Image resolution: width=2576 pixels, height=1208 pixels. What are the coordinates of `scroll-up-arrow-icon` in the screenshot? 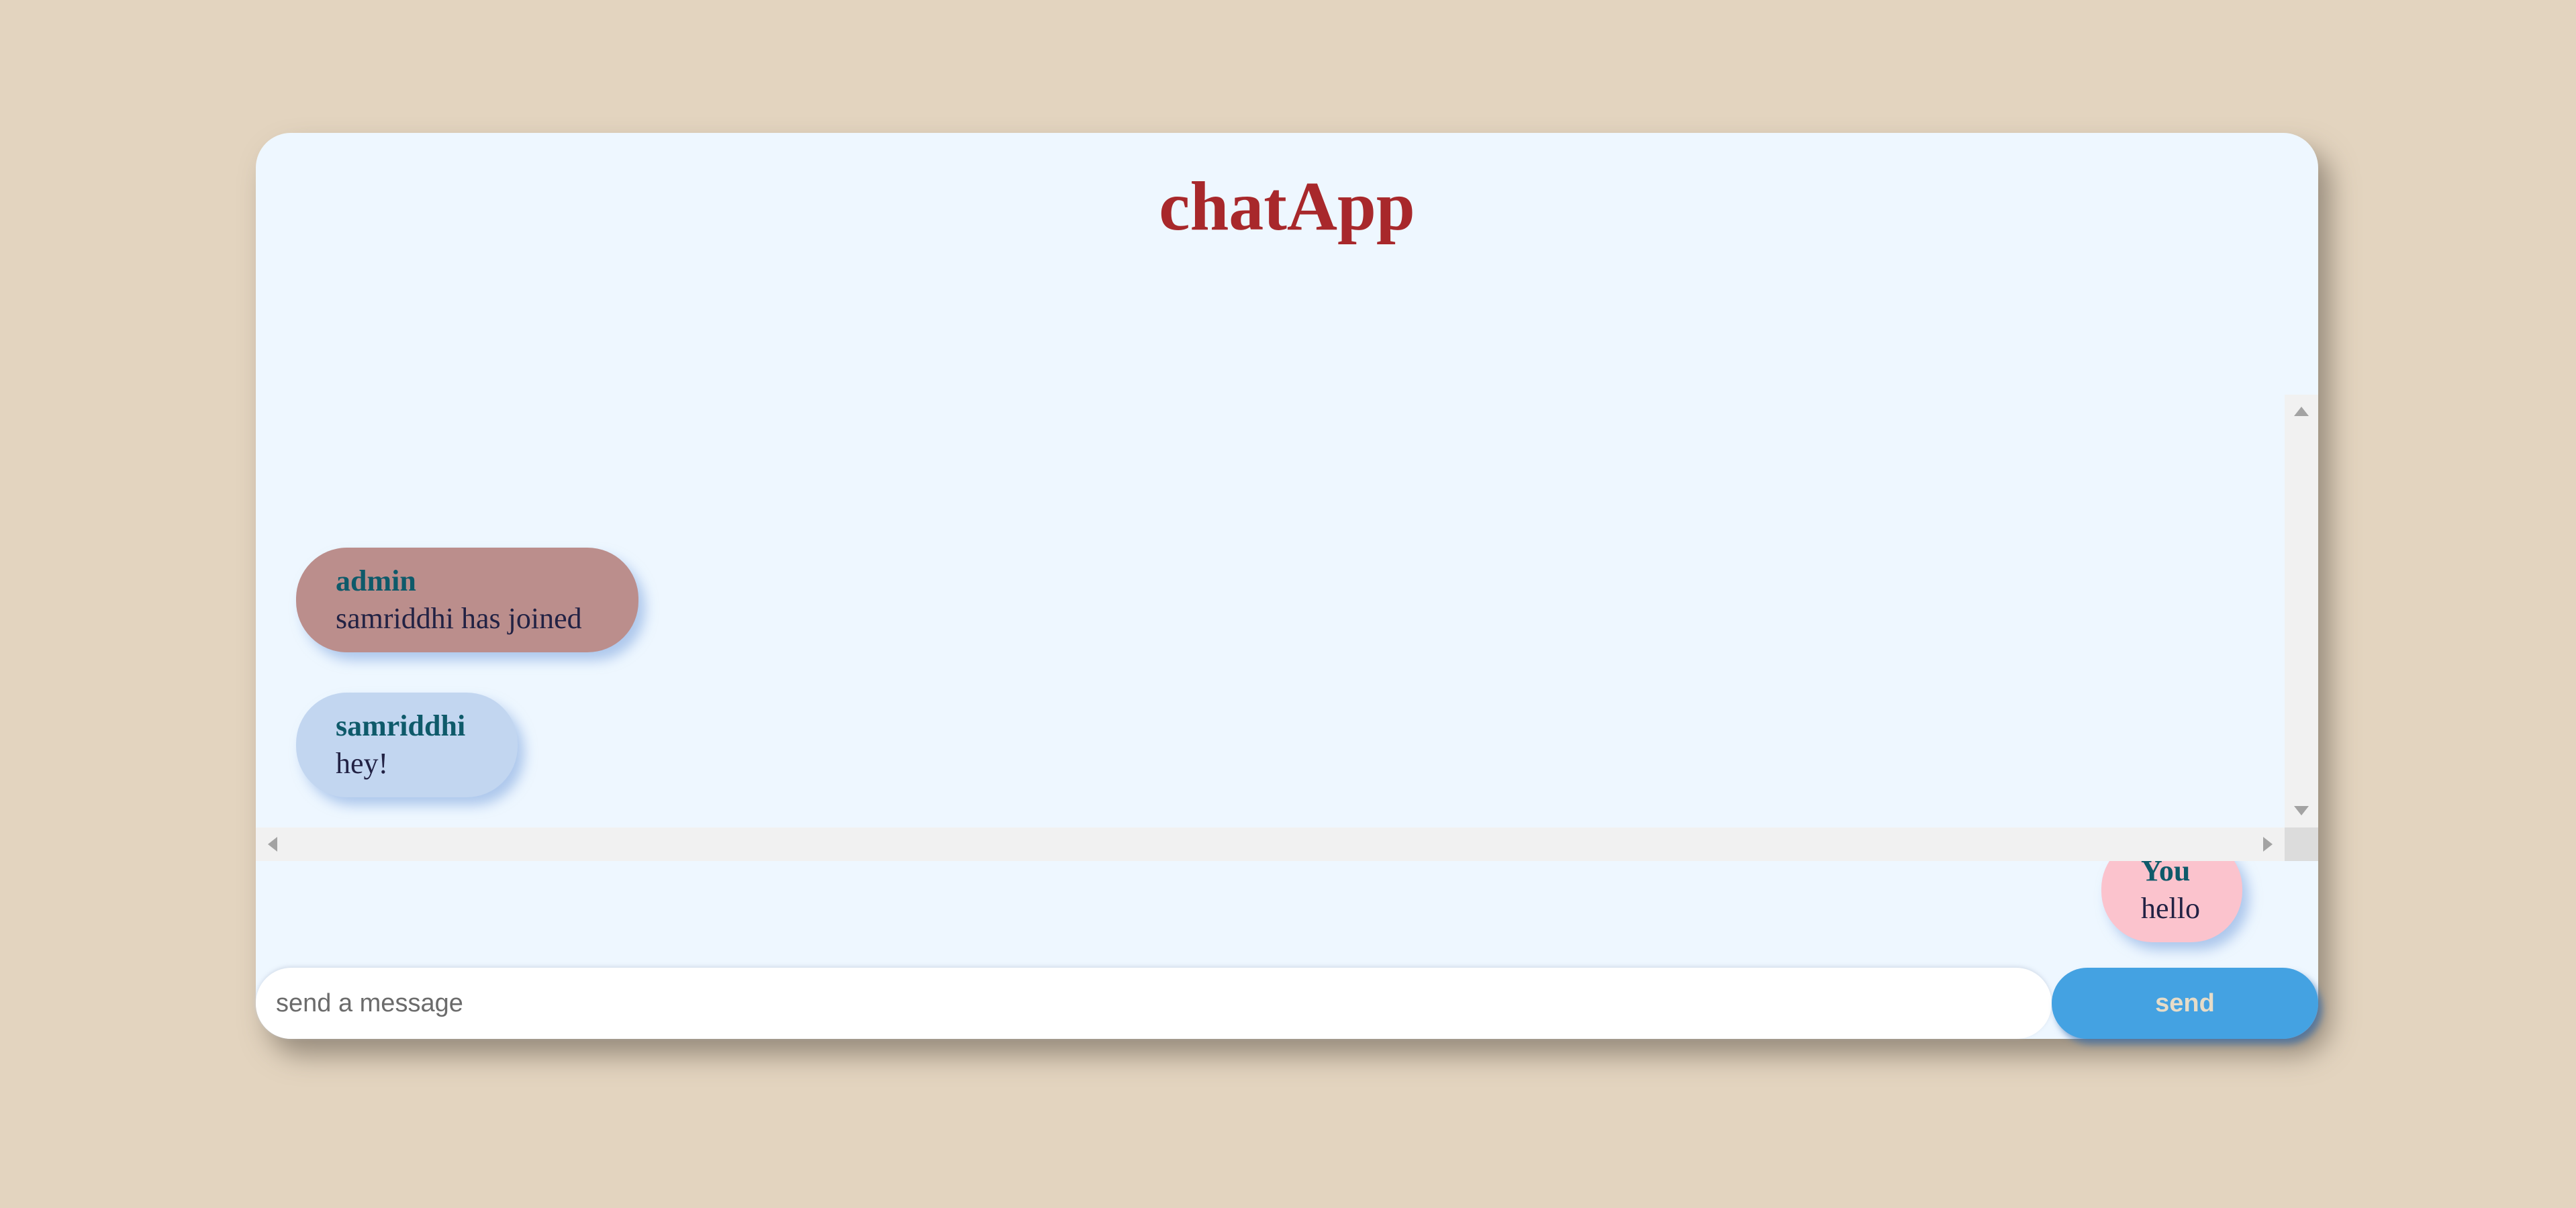 It's located at (2301, 411).